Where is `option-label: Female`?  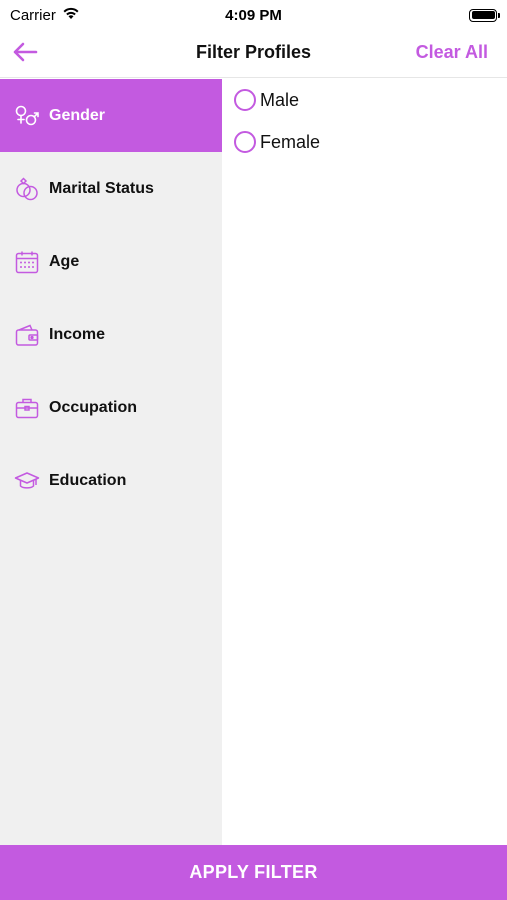 option-label: Female is located at coordinates (290, 141).